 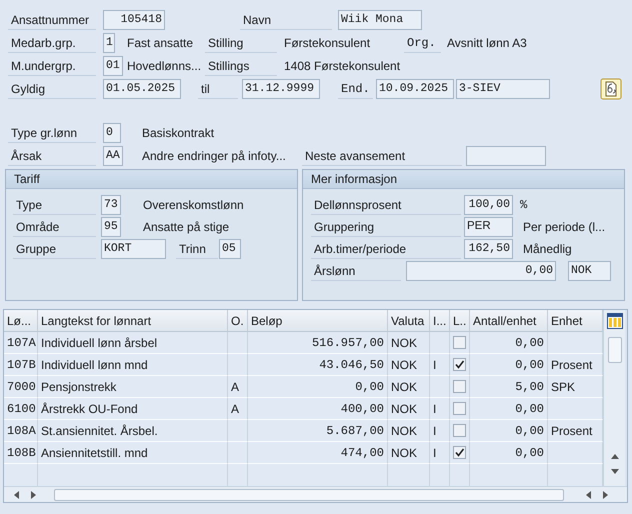 I want to click on input-field: 10.09.2025, so click(x=415, y=89).